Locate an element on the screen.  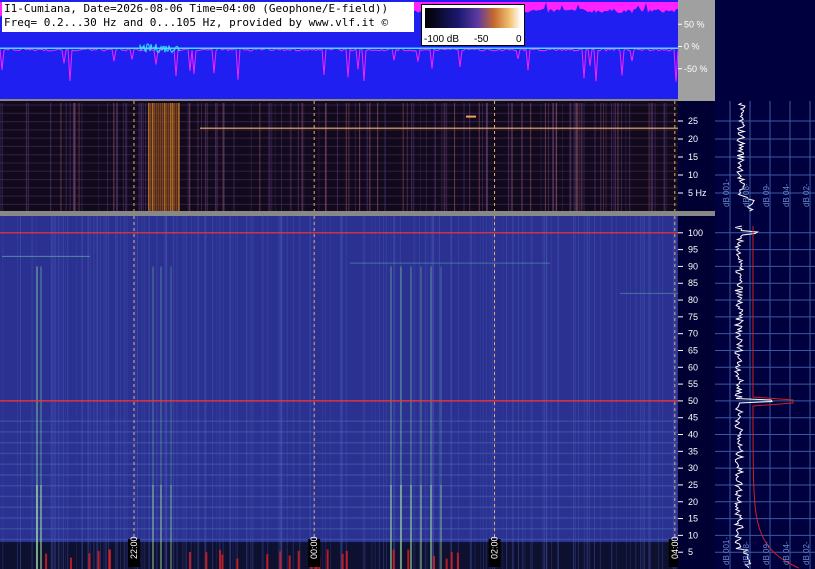
spectrogram-high-ytick-label: 40 is located at coordinates (693, 435).